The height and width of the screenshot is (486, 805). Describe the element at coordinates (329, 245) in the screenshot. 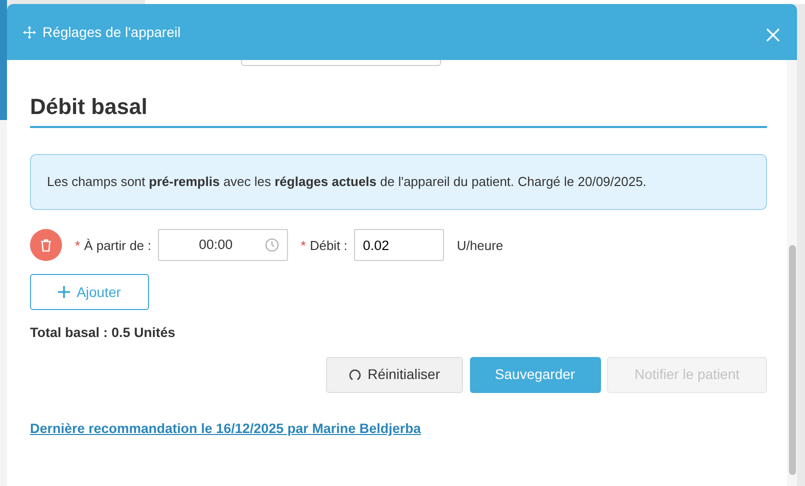

I see `rate-label: Débit :` at that location.